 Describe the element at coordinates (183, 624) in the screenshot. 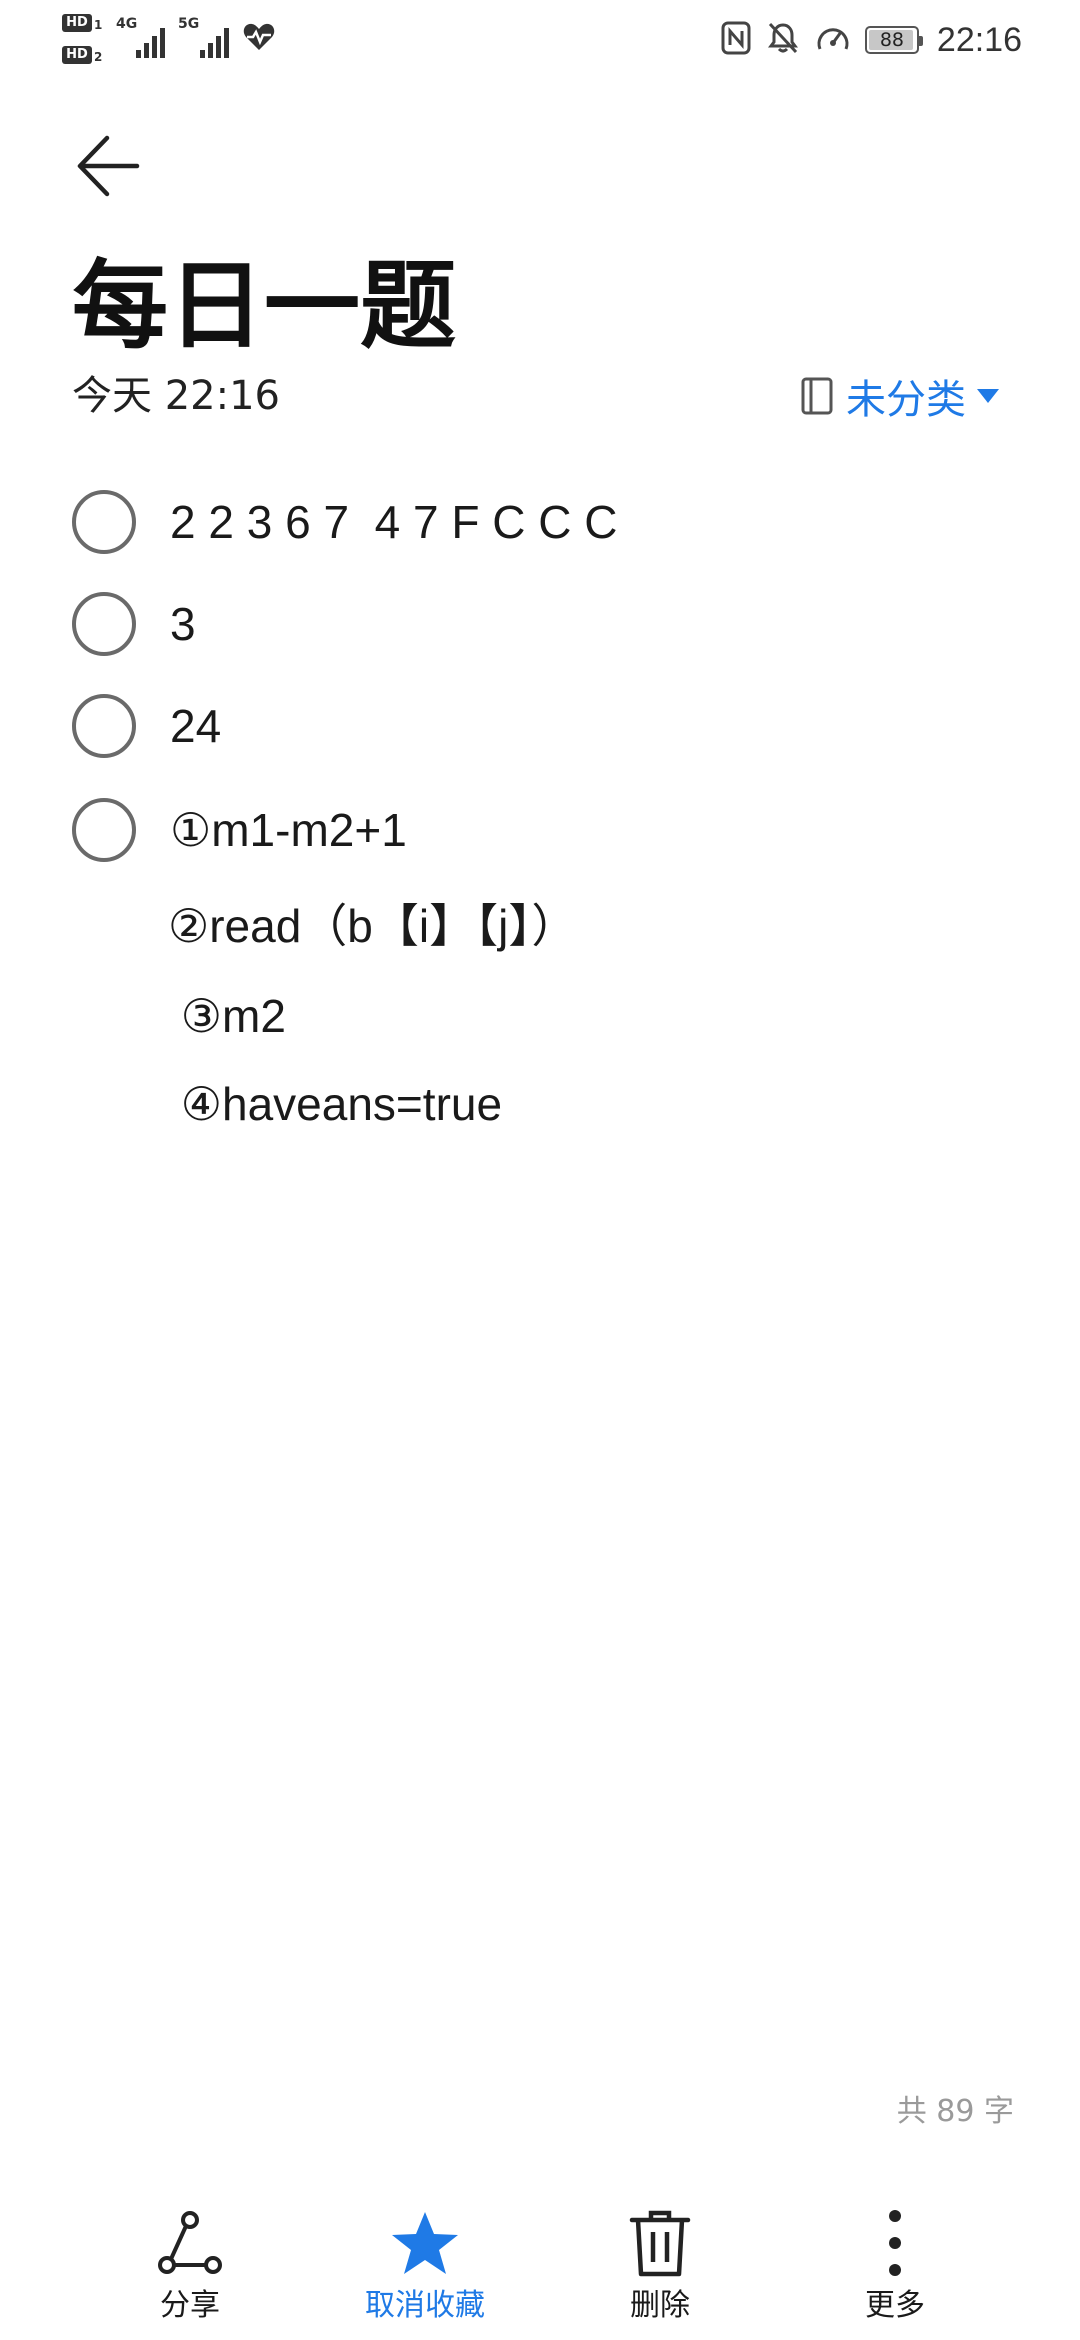

I see `checklist-item-text: 3` at that location.